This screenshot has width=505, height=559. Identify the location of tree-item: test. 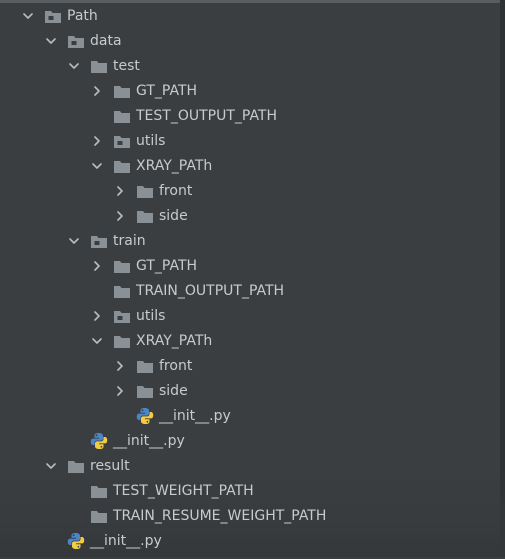
(250, 66).